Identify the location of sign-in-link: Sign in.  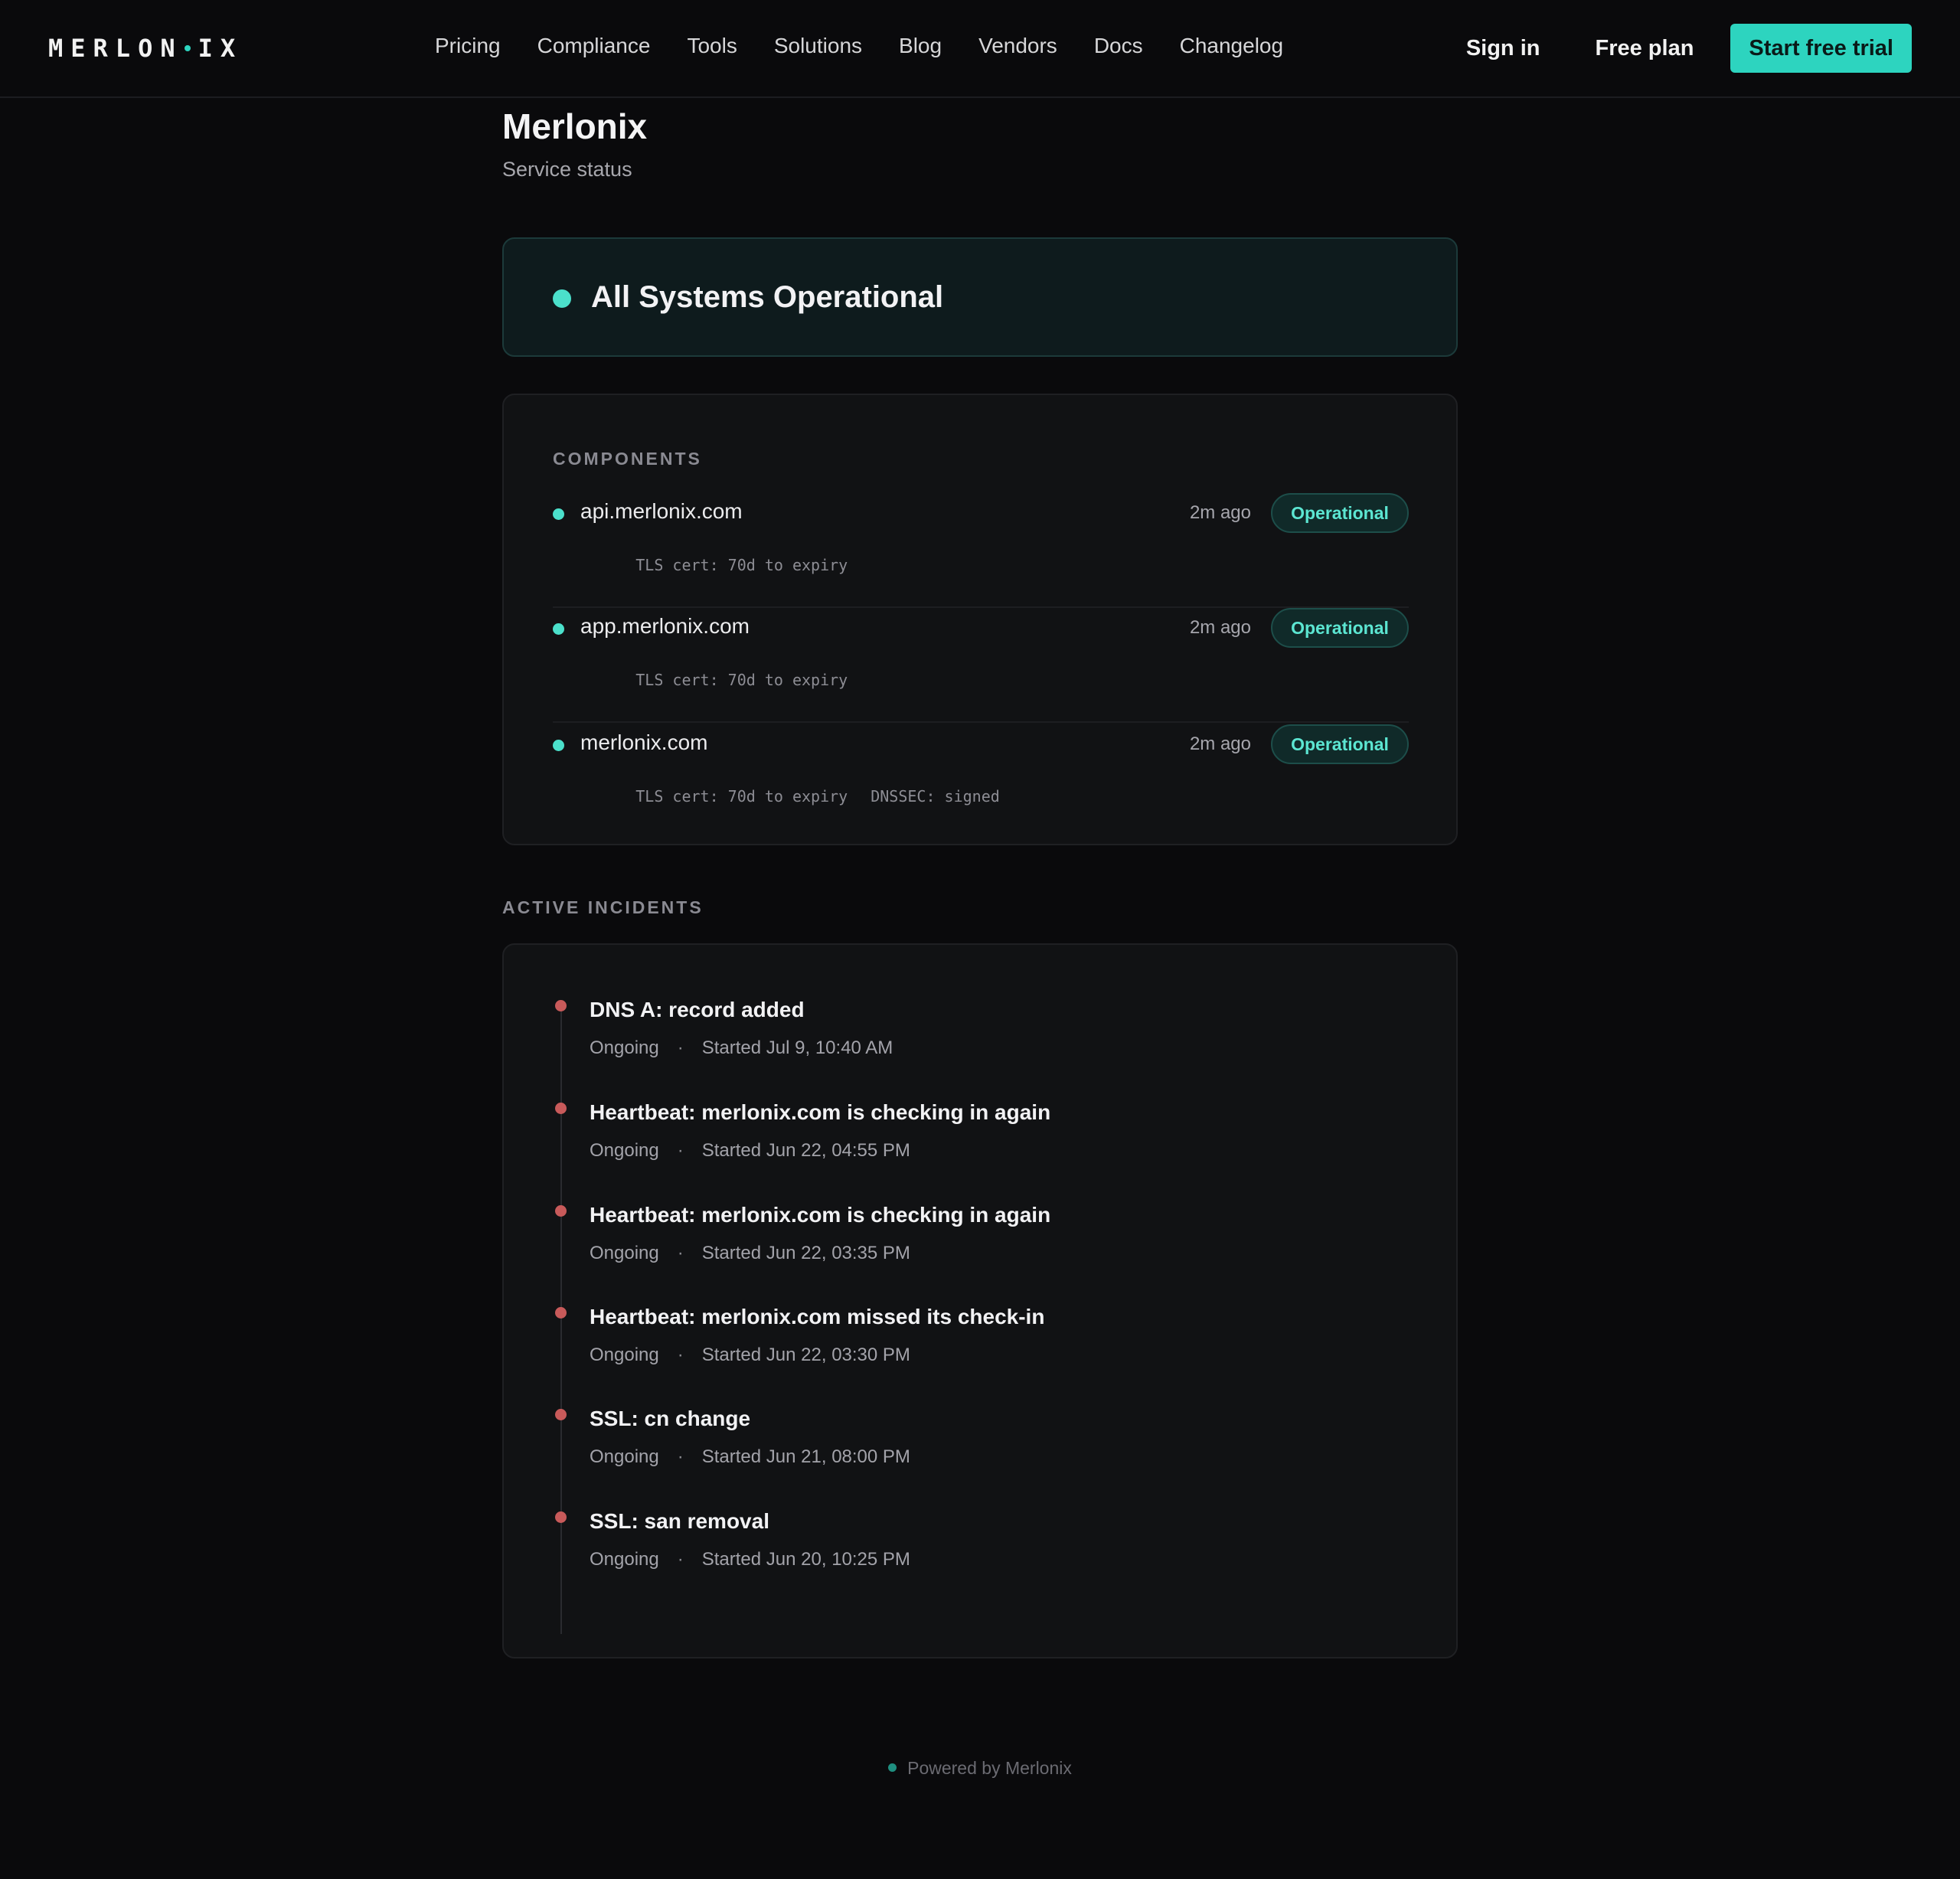
(1503, 48).